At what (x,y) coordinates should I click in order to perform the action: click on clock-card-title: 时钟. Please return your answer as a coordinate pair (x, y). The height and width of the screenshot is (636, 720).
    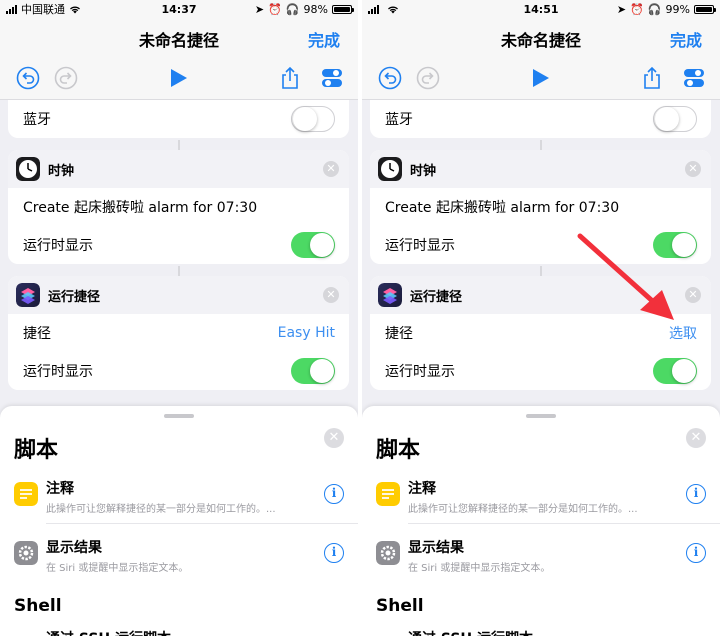
    Looking at the image, I should click on (423, 171).